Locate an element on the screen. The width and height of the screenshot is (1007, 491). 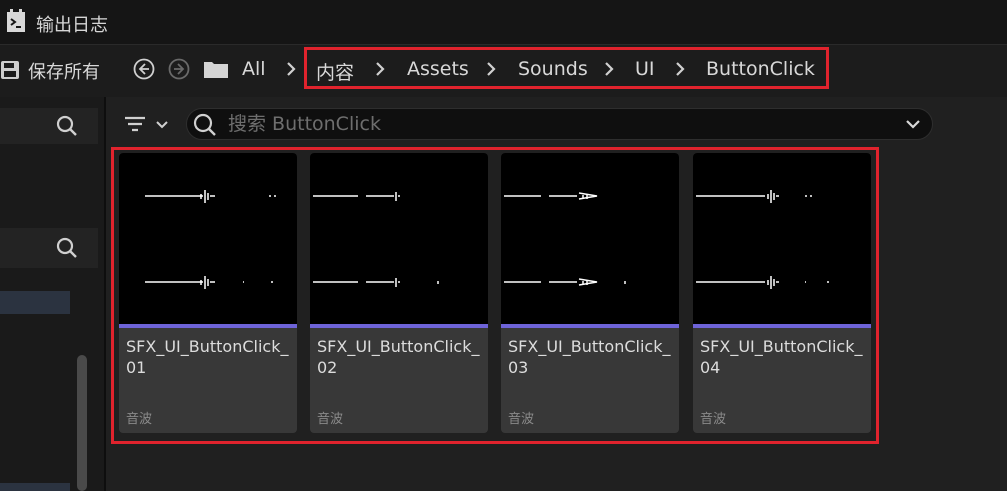
save-all-button: 保存所有 is located at coordinates (64, 71).